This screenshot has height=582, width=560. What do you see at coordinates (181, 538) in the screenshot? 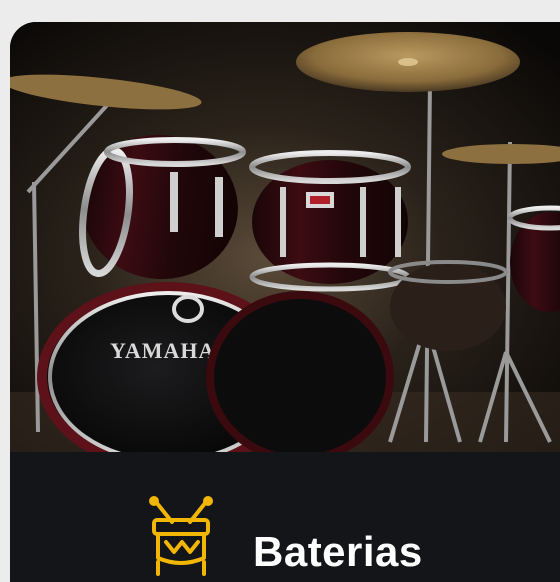
I see `drum-icon` at bounding box center [181, 538].